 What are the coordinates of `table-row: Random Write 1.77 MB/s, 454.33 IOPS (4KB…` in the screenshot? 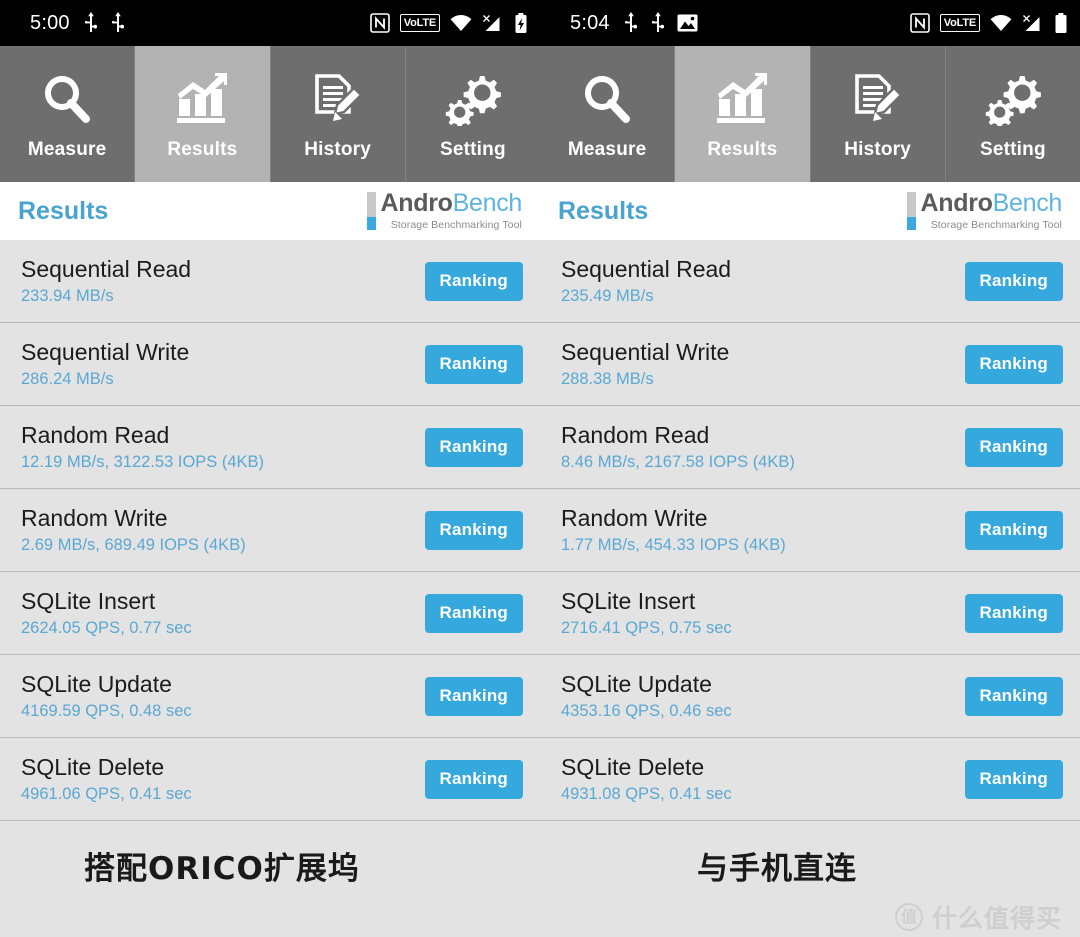 It's located at (810, 530).